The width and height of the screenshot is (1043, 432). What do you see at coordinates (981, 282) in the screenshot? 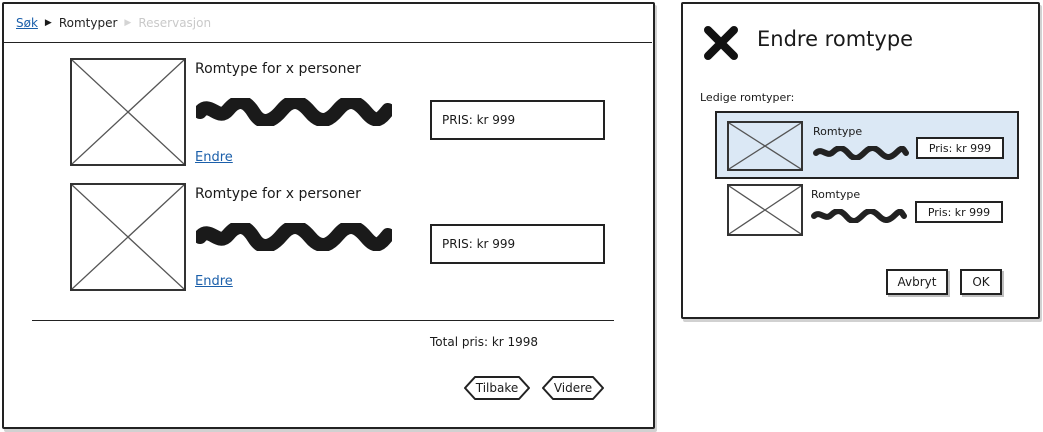
I see `ok-button: OK` at bounding box center [981, 282].